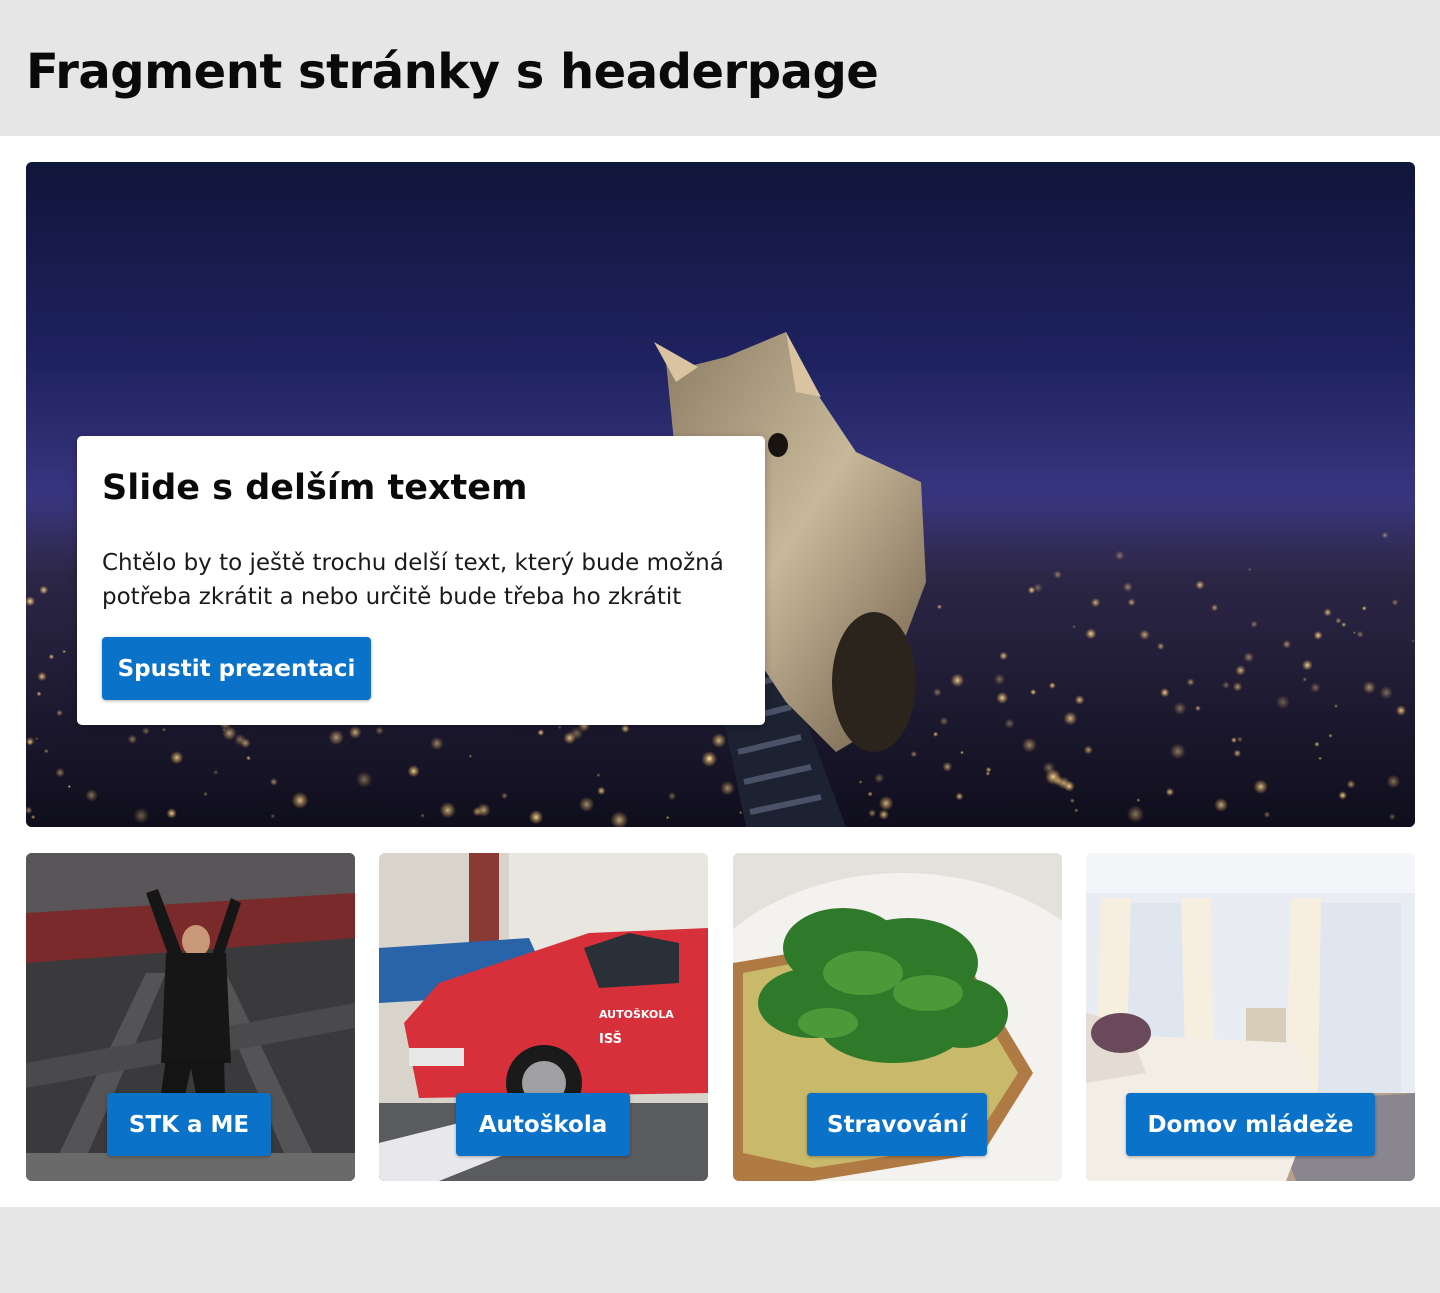  I want to click on page-header: Fragment stránky s headerpage, so click(720, 68).